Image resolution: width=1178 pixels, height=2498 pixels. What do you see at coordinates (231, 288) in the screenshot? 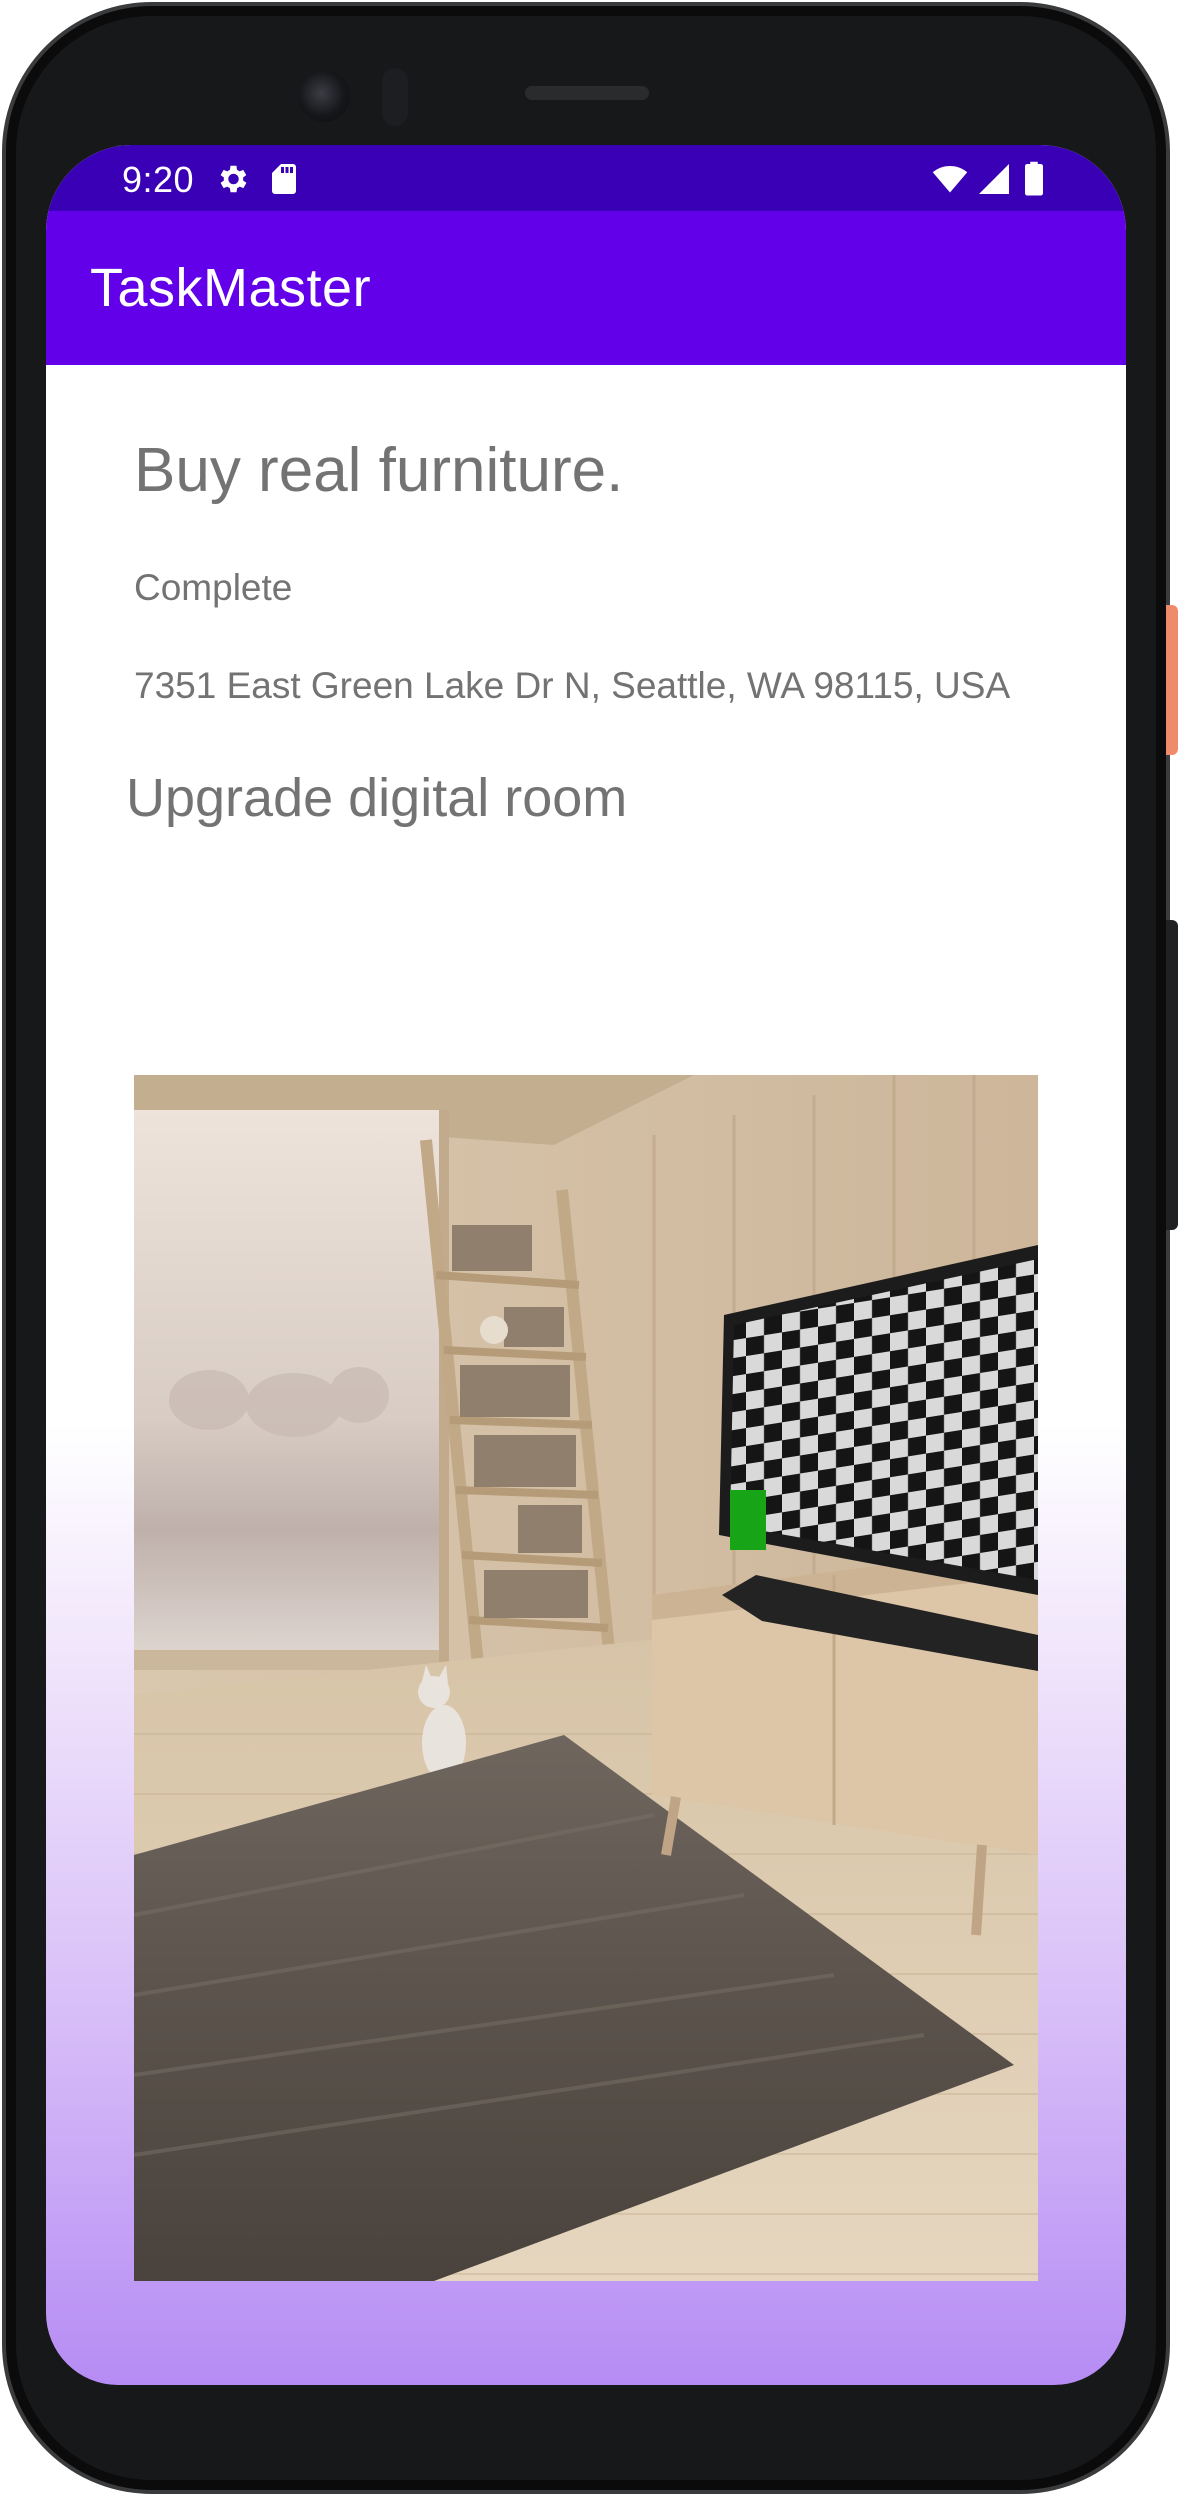
I see `app-title: TaskMaster` at bounding box center [231, 288].